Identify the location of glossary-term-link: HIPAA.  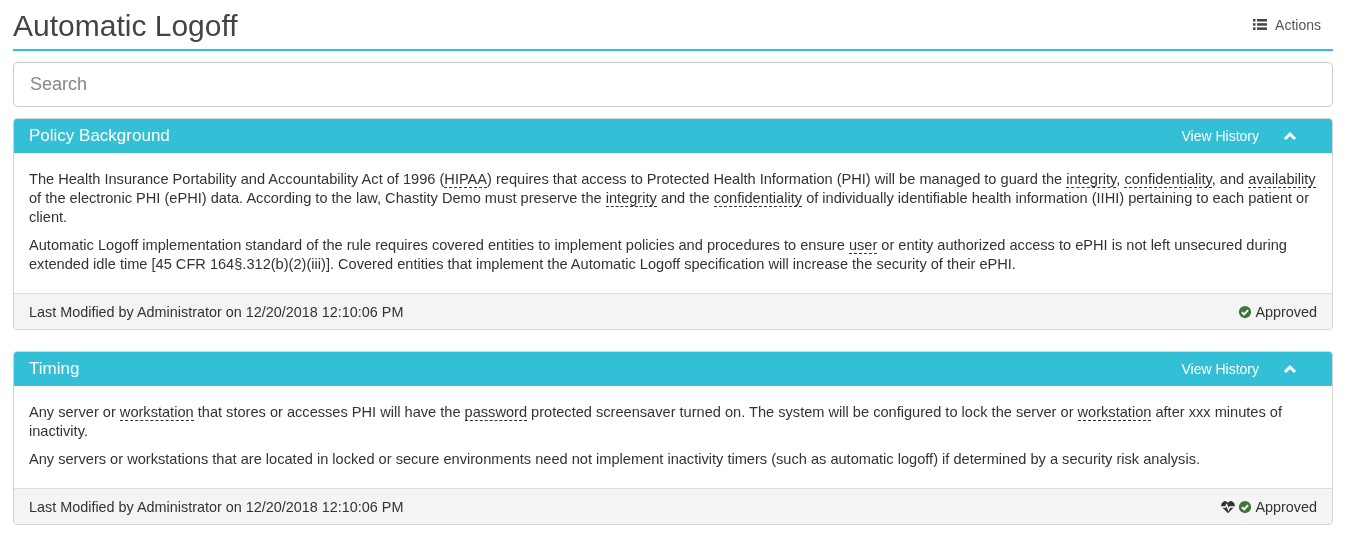
(466, 179).